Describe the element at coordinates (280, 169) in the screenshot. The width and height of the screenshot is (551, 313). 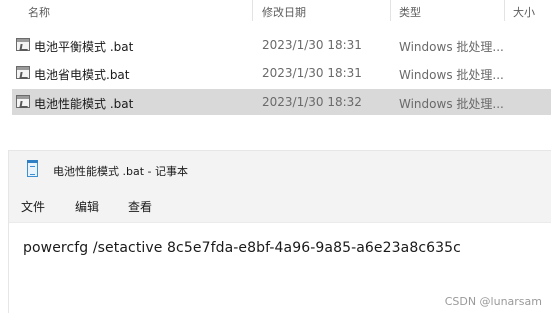
I see `notepad-titlebar: 电池性能模式 .bat - 记事本` at that location.